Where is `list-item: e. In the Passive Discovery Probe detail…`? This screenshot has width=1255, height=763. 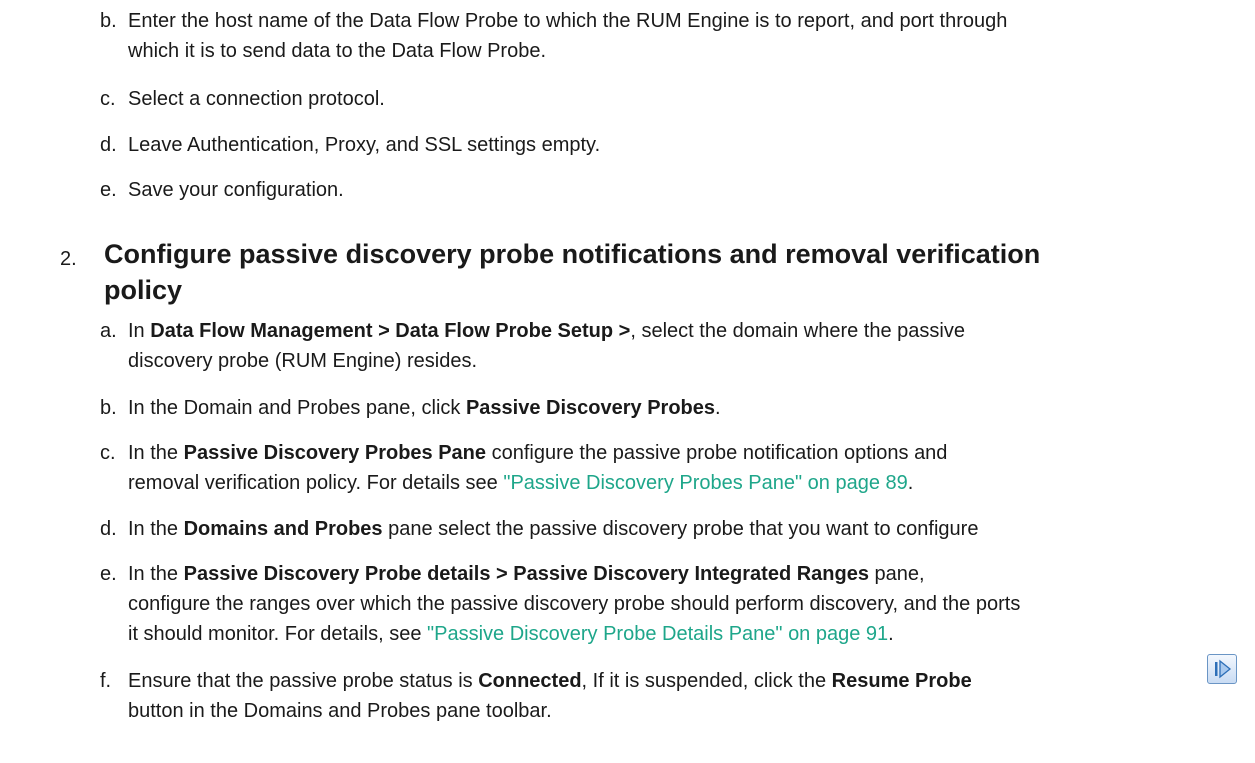
list-item: e. In the Passive Discovery Probe detail… is located at coordinates (627, 604).